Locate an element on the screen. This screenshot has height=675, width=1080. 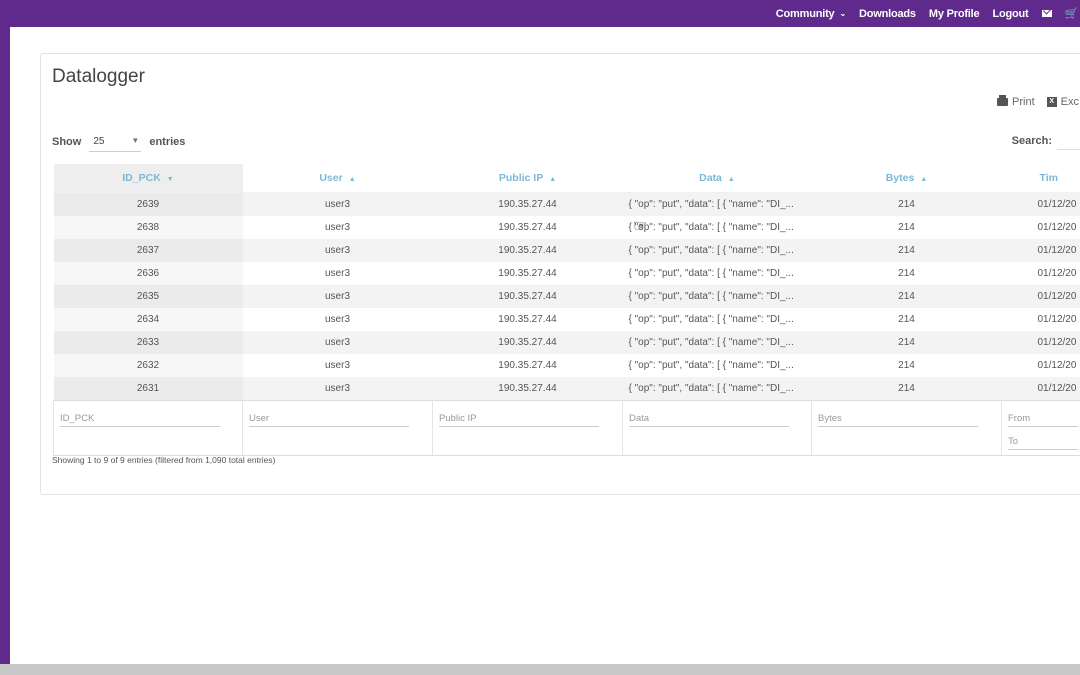
cell-id: 2631 is located at coordinates (148, 389).